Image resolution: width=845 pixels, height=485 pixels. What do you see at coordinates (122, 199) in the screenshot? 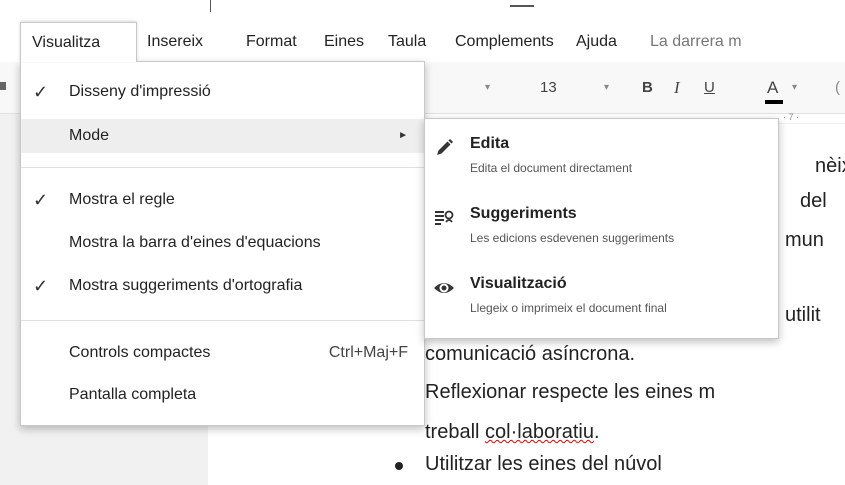
I see `menu-item-label: Mostra el regle` at bounding box center [122, 199].